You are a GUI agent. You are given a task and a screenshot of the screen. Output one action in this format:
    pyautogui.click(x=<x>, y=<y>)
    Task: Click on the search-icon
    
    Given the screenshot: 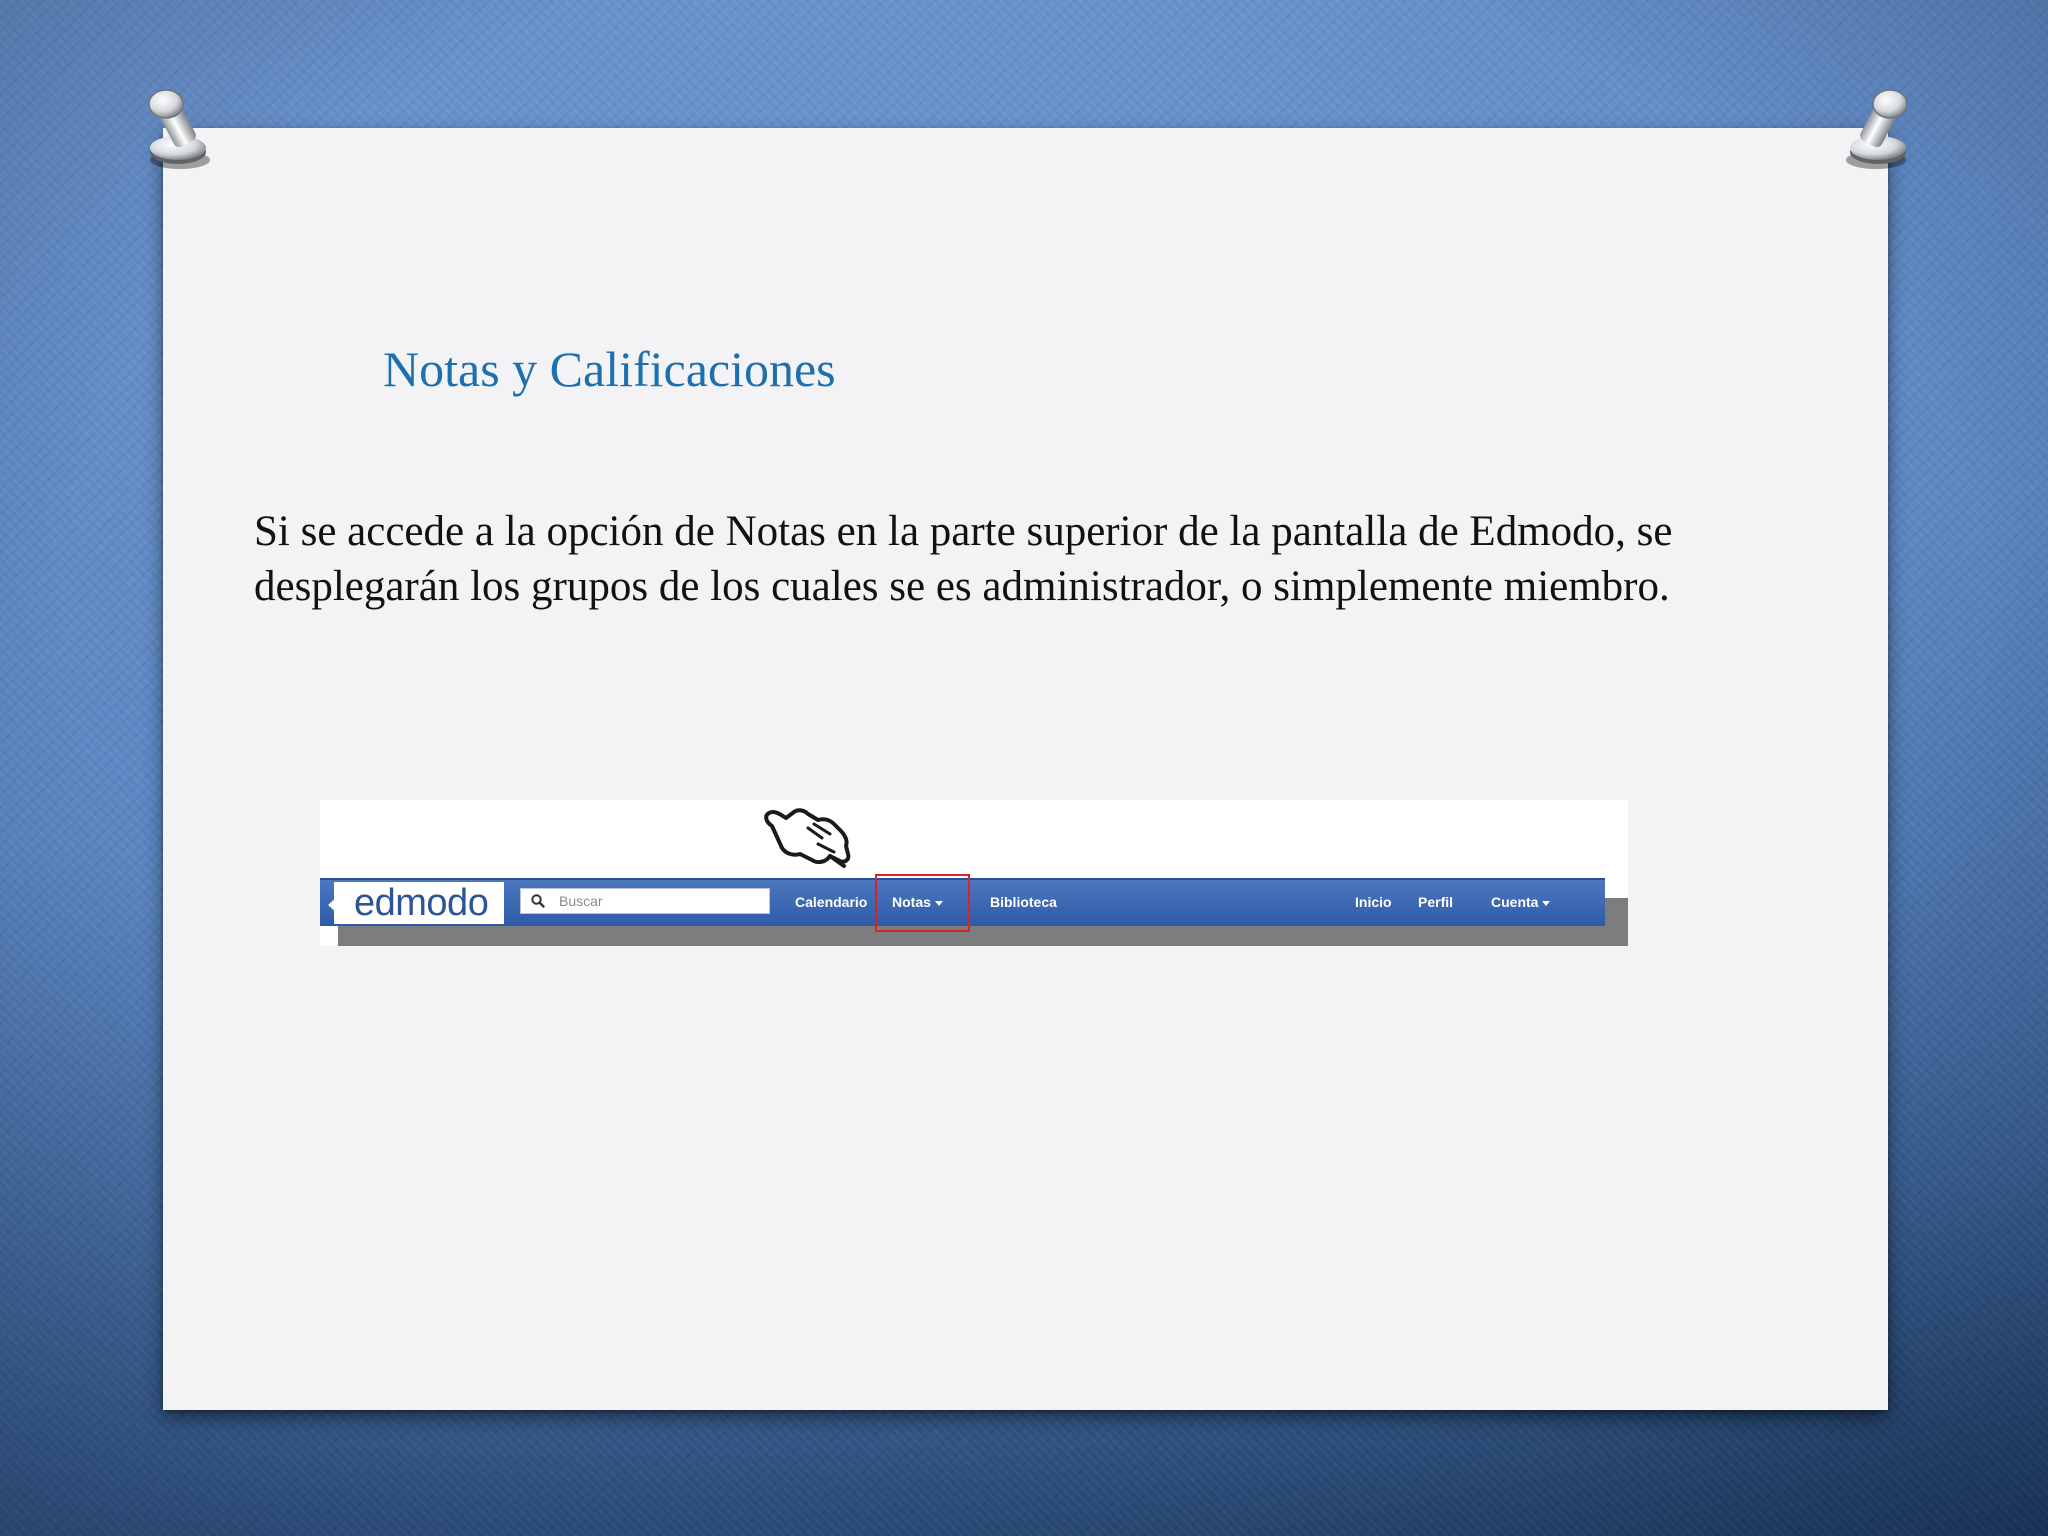 What is the action you would take?
    pyautogui.click(x=538, y=901)
    